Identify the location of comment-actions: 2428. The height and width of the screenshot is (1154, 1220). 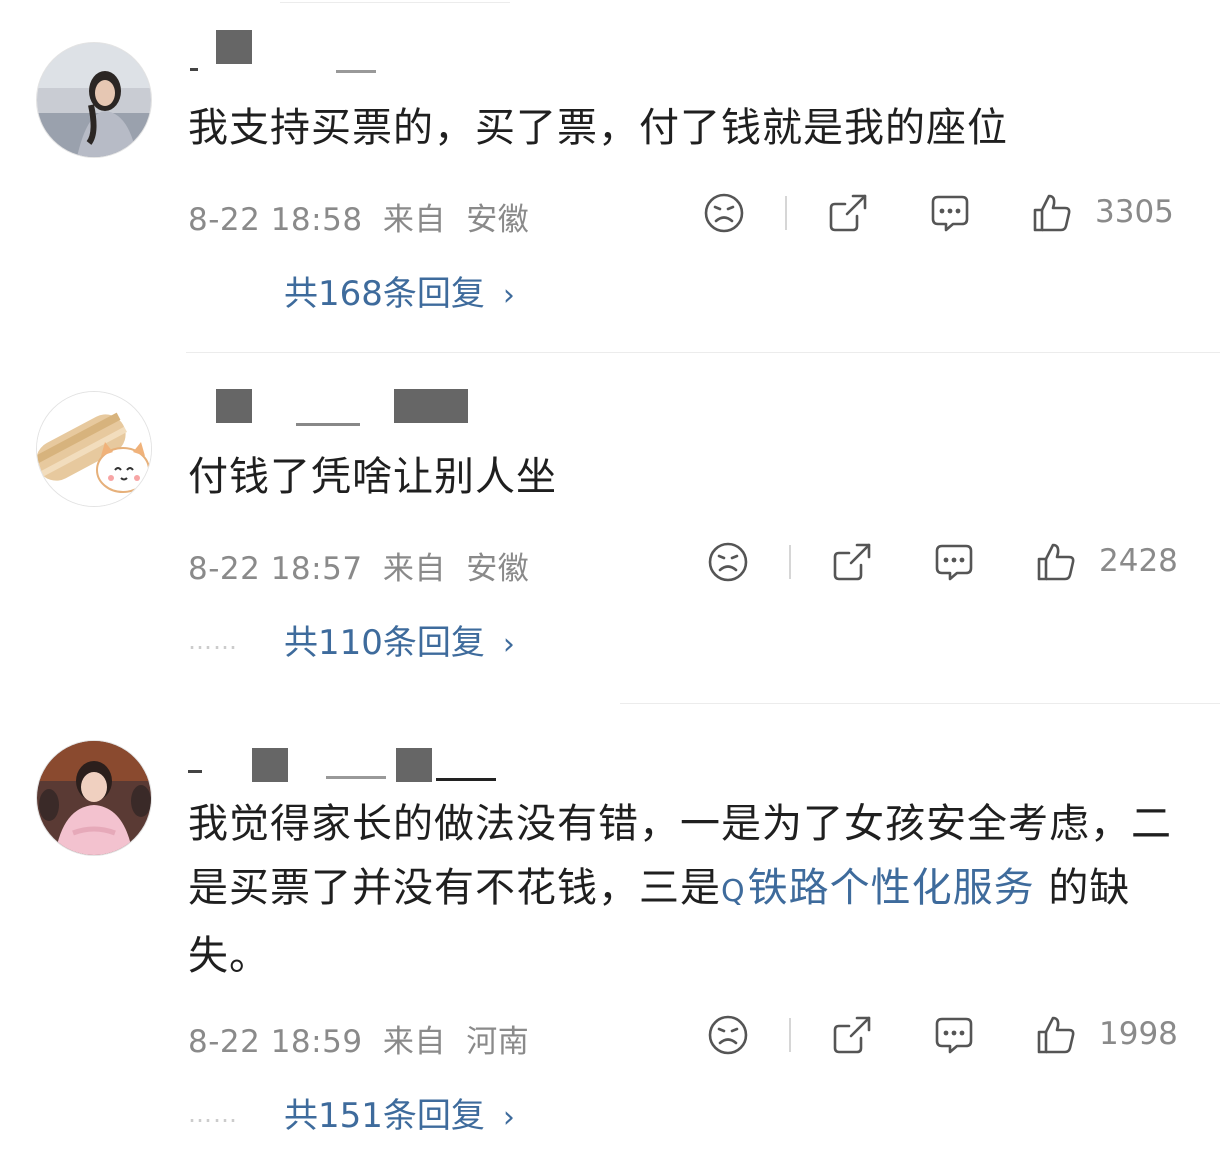
(945, 562).